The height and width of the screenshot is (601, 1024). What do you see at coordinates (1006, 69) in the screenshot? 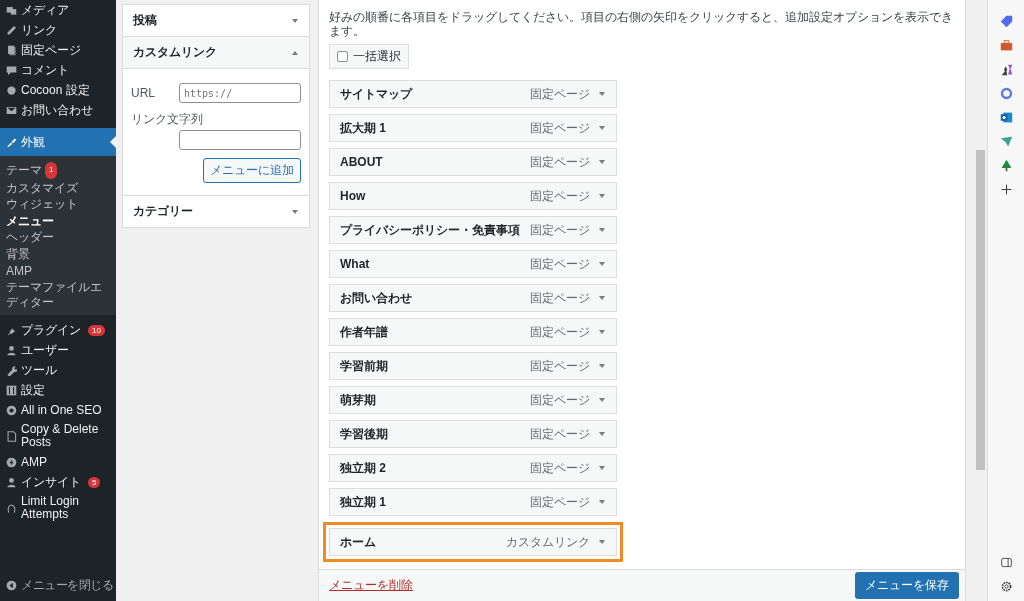
I see `chess-pieces-icon` at bounding box center [1006, 69].